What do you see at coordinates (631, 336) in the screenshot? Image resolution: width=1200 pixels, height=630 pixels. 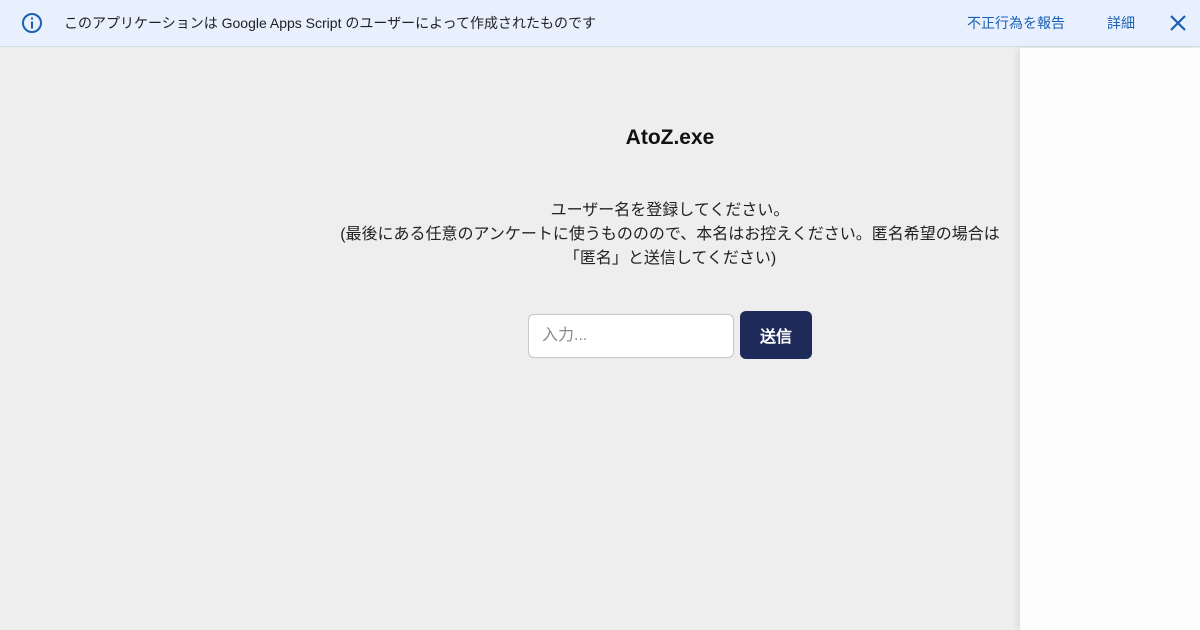 I see `username-input` at bounding box center [631, 336].